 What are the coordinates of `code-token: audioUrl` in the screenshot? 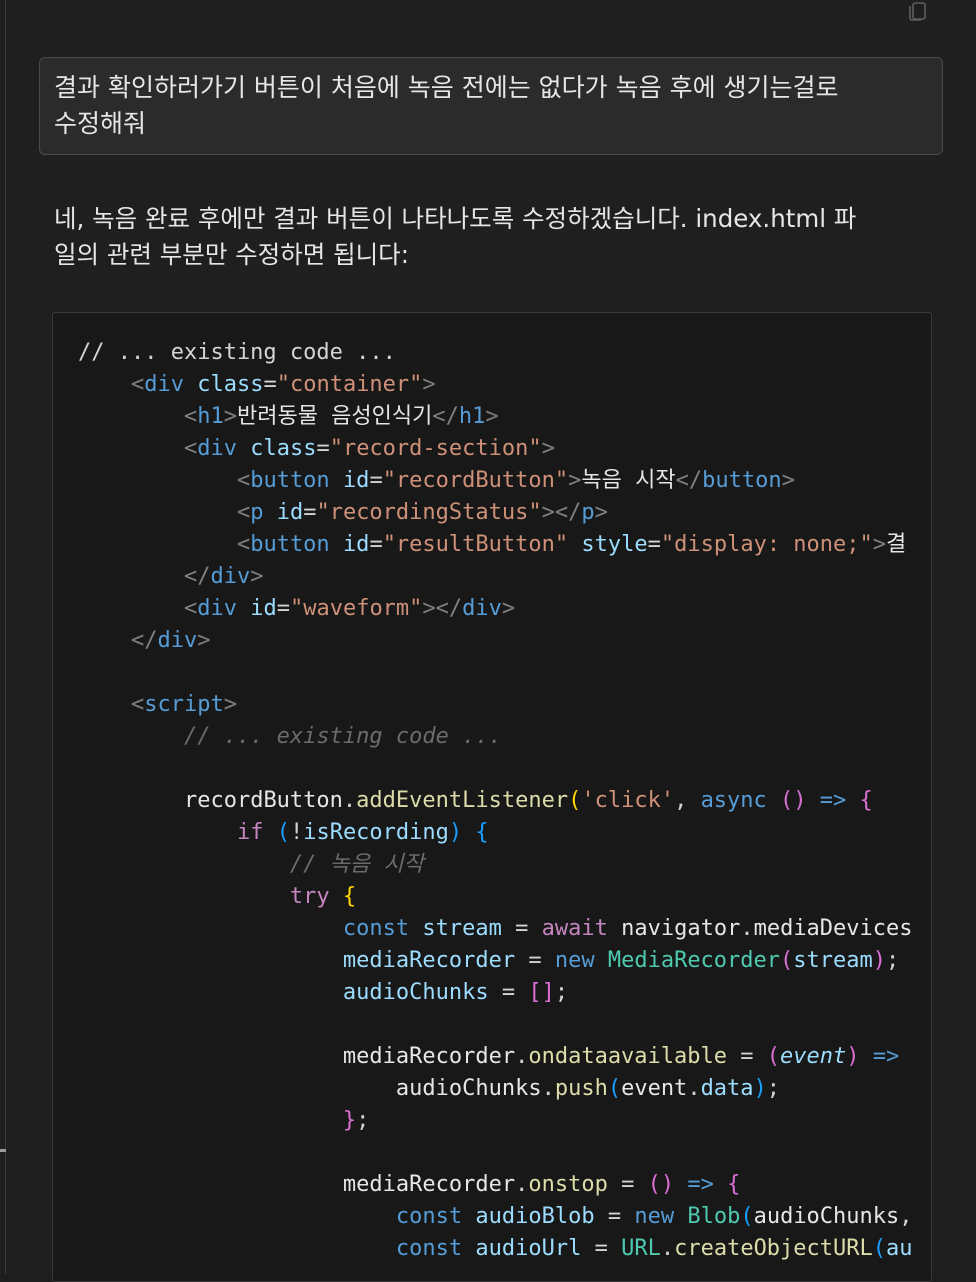 It's located at (528, 1248).